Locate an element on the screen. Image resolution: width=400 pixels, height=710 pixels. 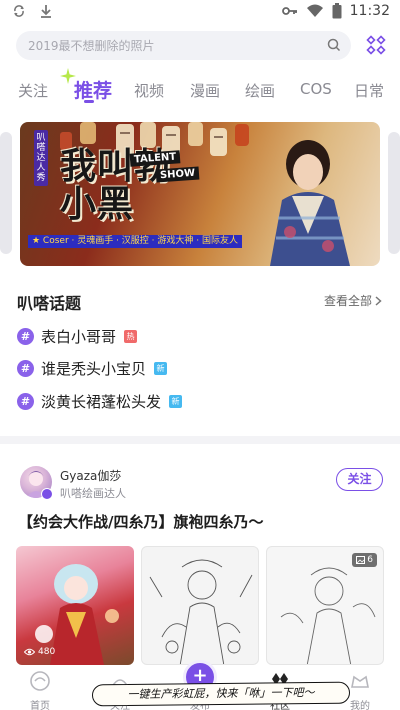
search-placeholder: 2019最不想删除的照片 is located at coordinates (91, 46).